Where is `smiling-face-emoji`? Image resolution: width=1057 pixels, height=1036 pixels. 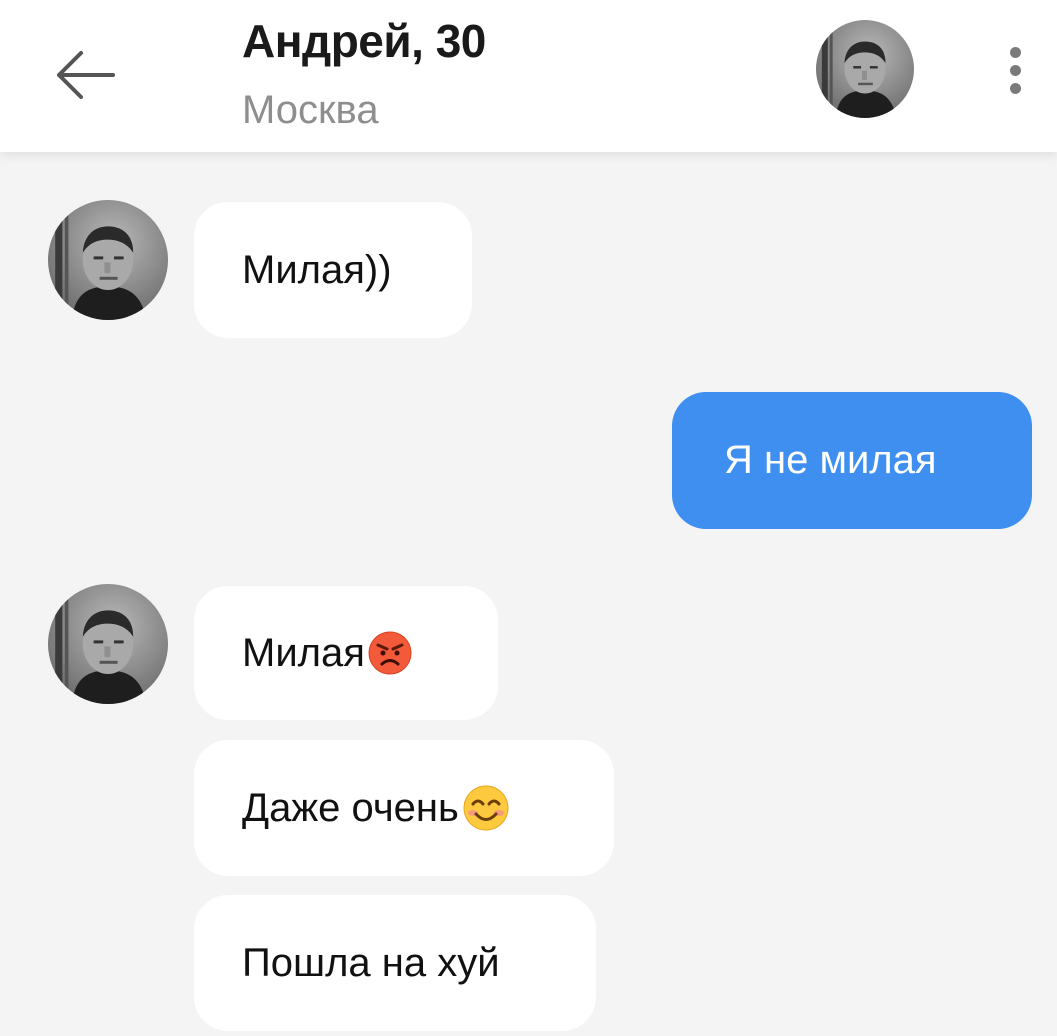 smiling-face-emoji is located at coordinates (486, 808).